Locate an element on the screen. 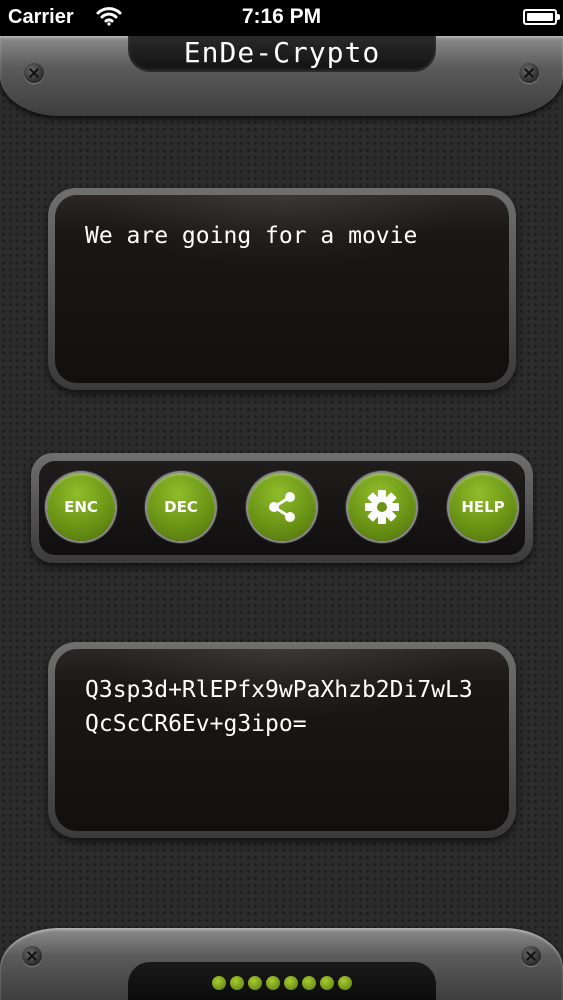  share-icon is located at coordinates (282, 507).